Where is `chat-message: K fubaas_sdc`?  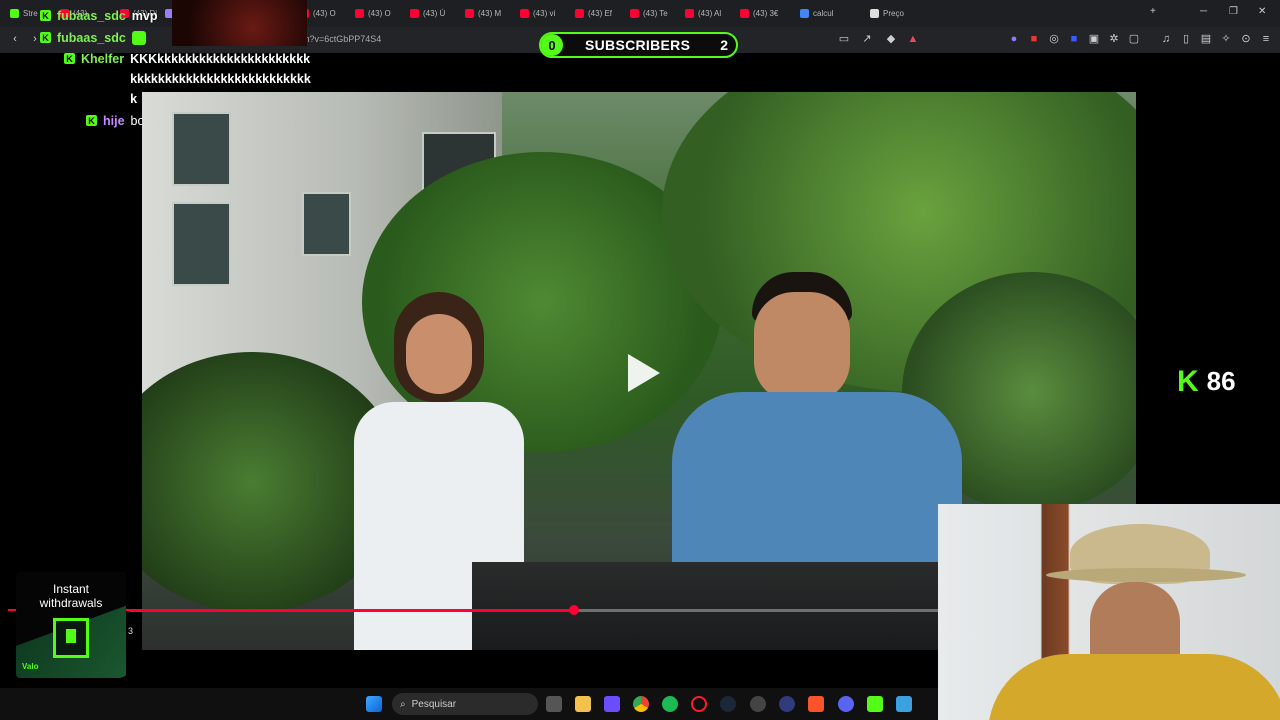
chat-message: K fubaas_sdc is located at coordinates (93, 38).